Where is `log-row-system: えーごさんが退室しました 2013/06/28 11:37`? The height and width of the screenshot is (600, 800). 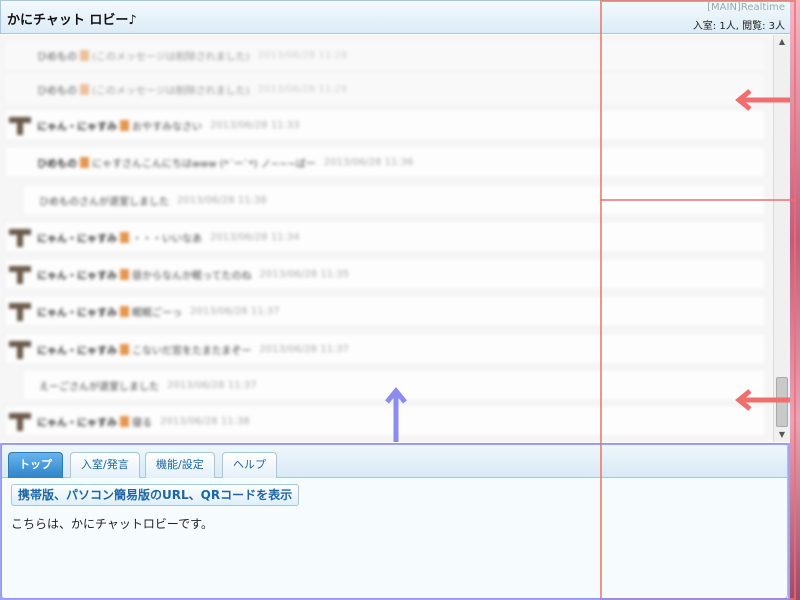 log-row-system: えーごさんが退室しました 2013/06/28 11:37 is located at coordinates (394, 385).